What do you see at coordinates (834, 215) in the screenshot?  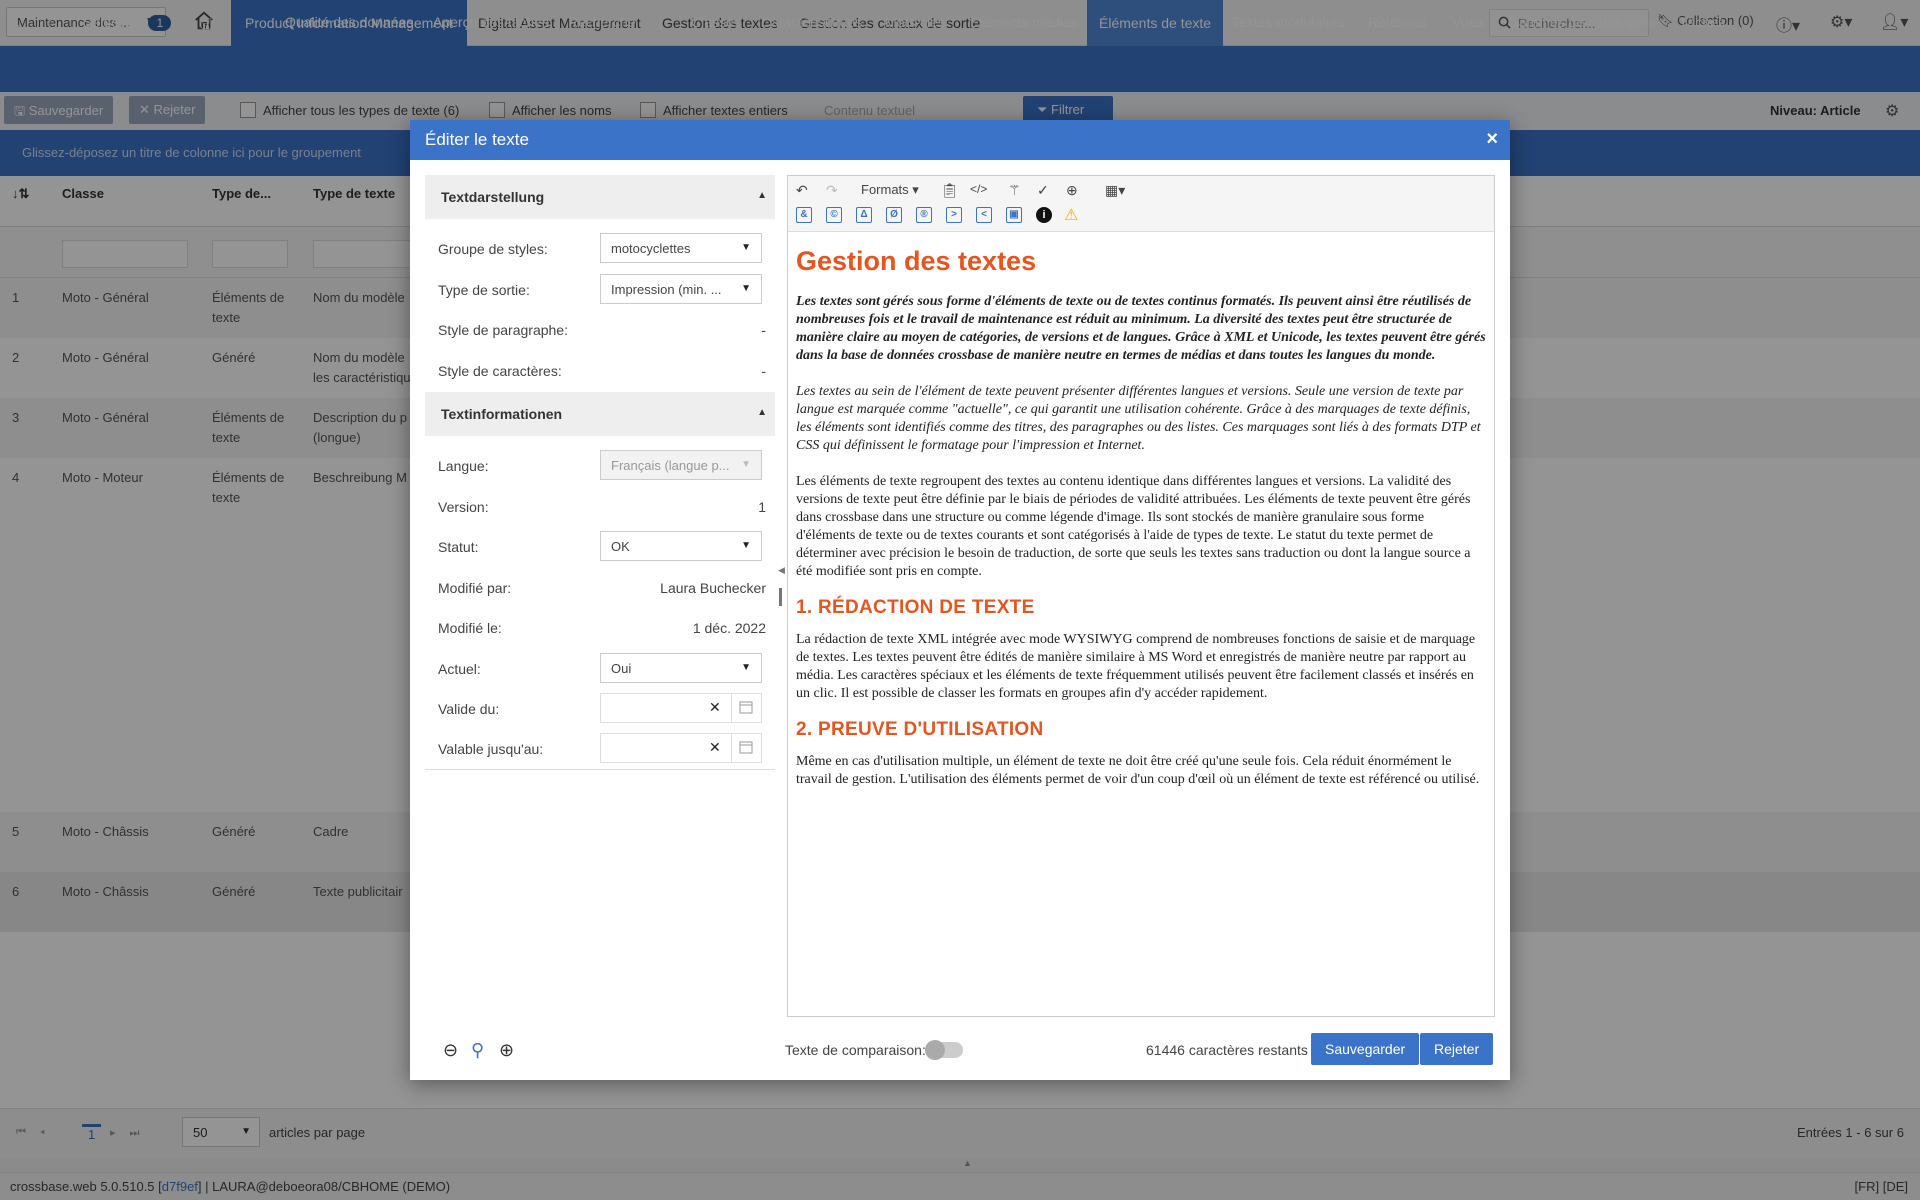 I see `special-char-copyright-icon: ©` at bounding box center [834, 215].